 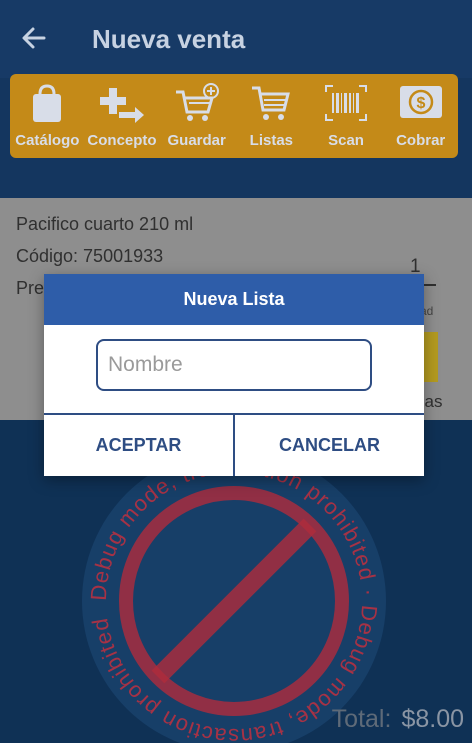 What do you see at coordinates (30, 288) in the screenshot?
I see `product-price-label: Pre` at bounding box center [30, 288].